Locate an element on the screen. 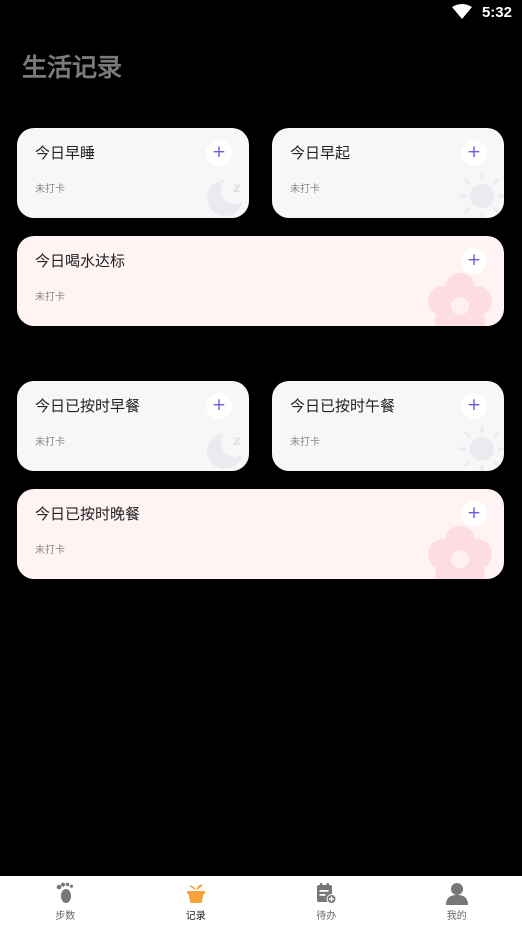  card-title: 今日已按时晚餐 is located at coordinates (88, 514).